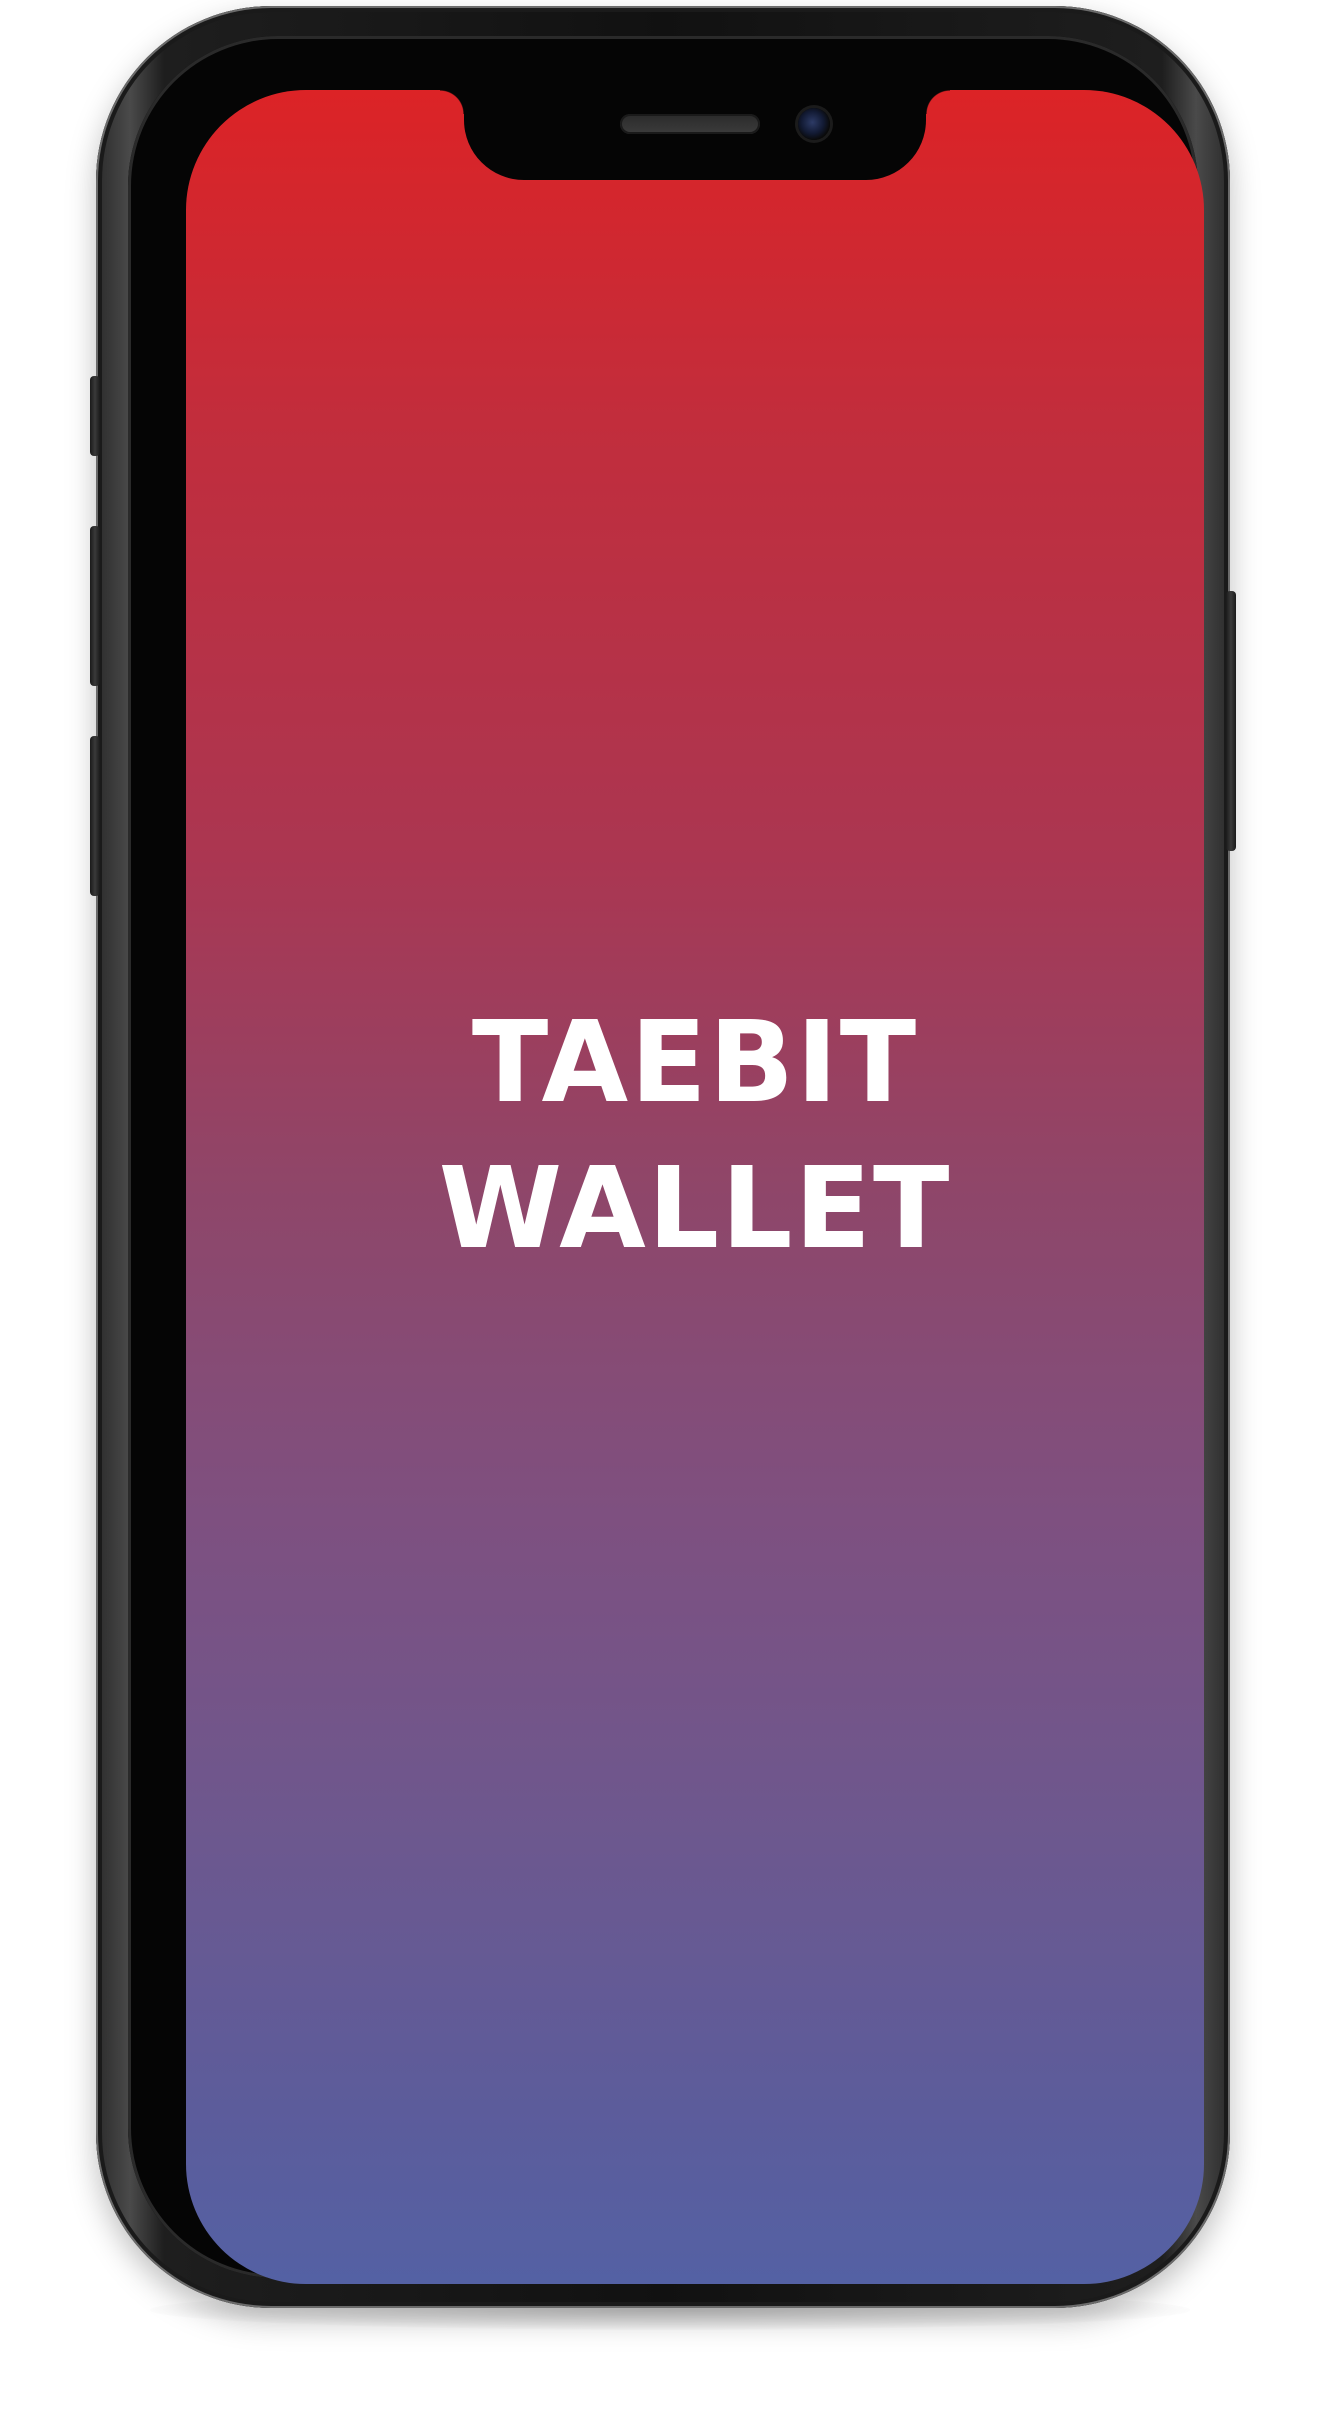 The width and height of the screenshot is (1339, 2416). I want to click on silent-switch, so click(95, 416).